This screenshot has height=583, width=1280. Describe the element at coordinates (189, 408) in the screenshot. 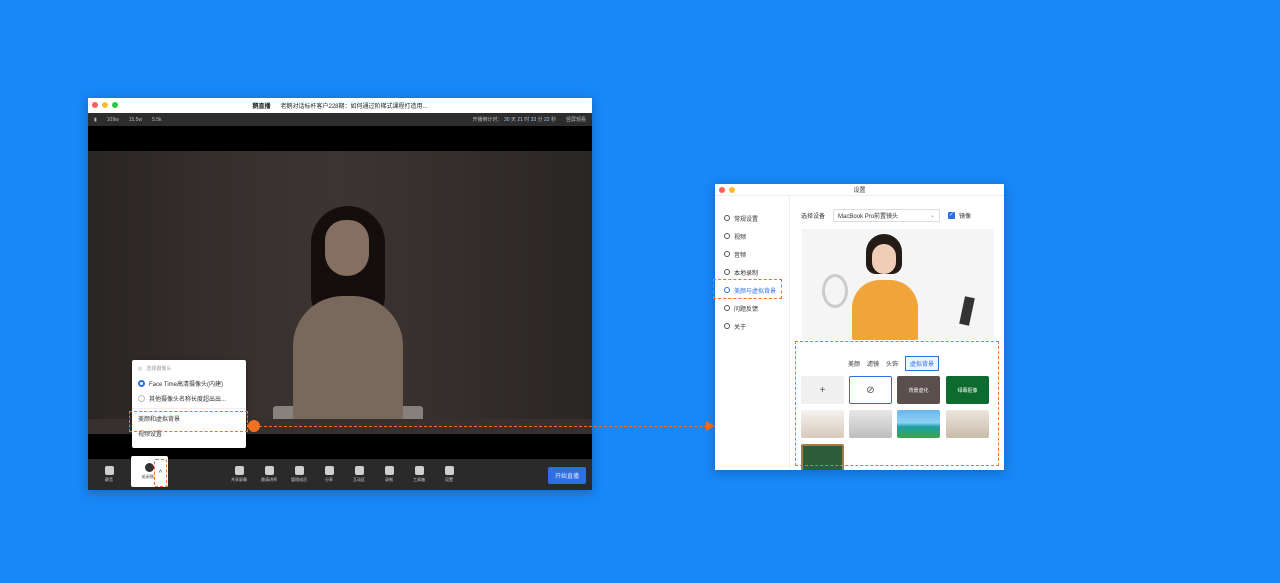

I see `menu-divider` at that location.